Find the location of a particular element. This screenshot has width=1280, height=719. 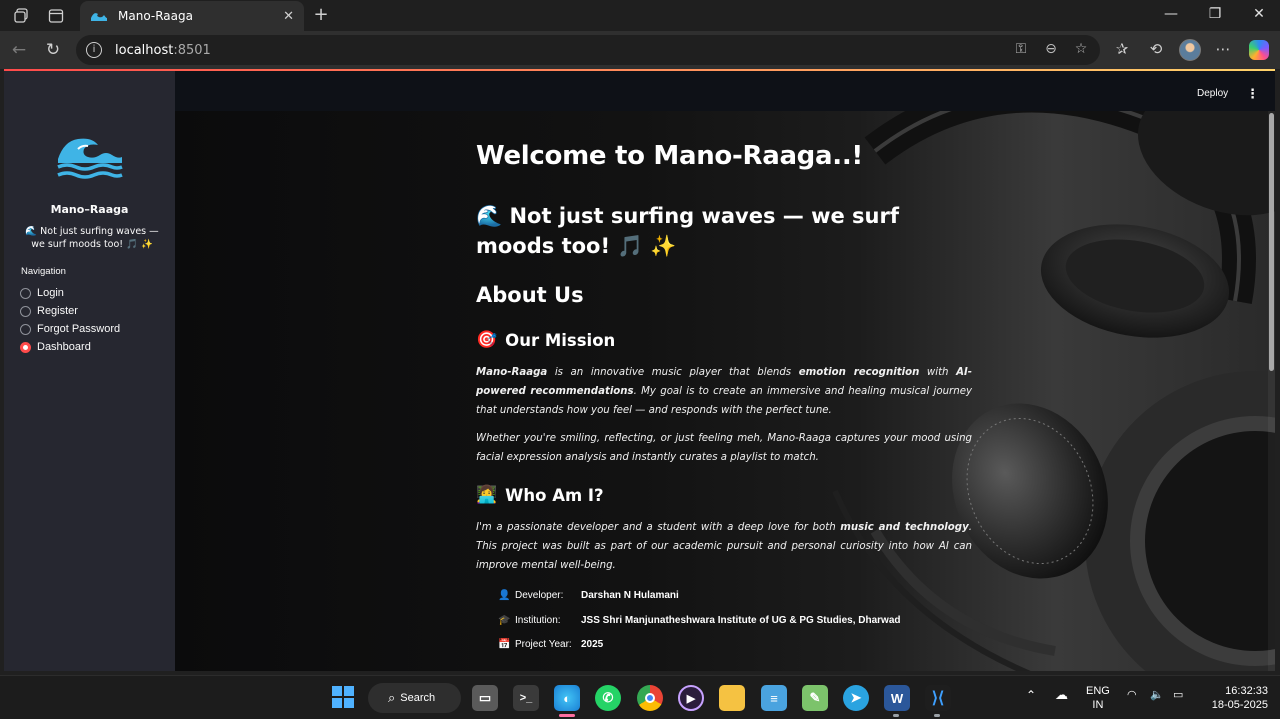

copilot-icon is located at coordinates (1259, 50).